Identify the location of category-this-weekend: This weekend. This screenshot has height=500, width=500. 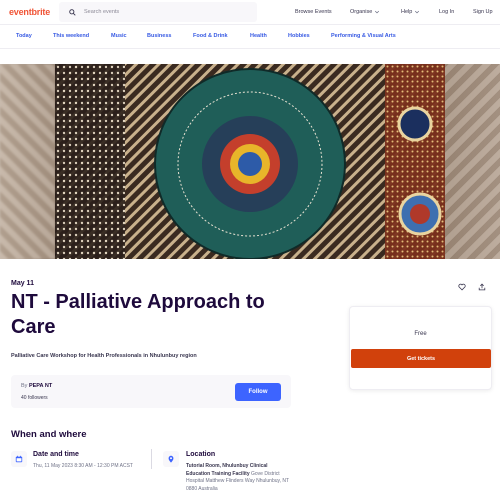
(71, 36).